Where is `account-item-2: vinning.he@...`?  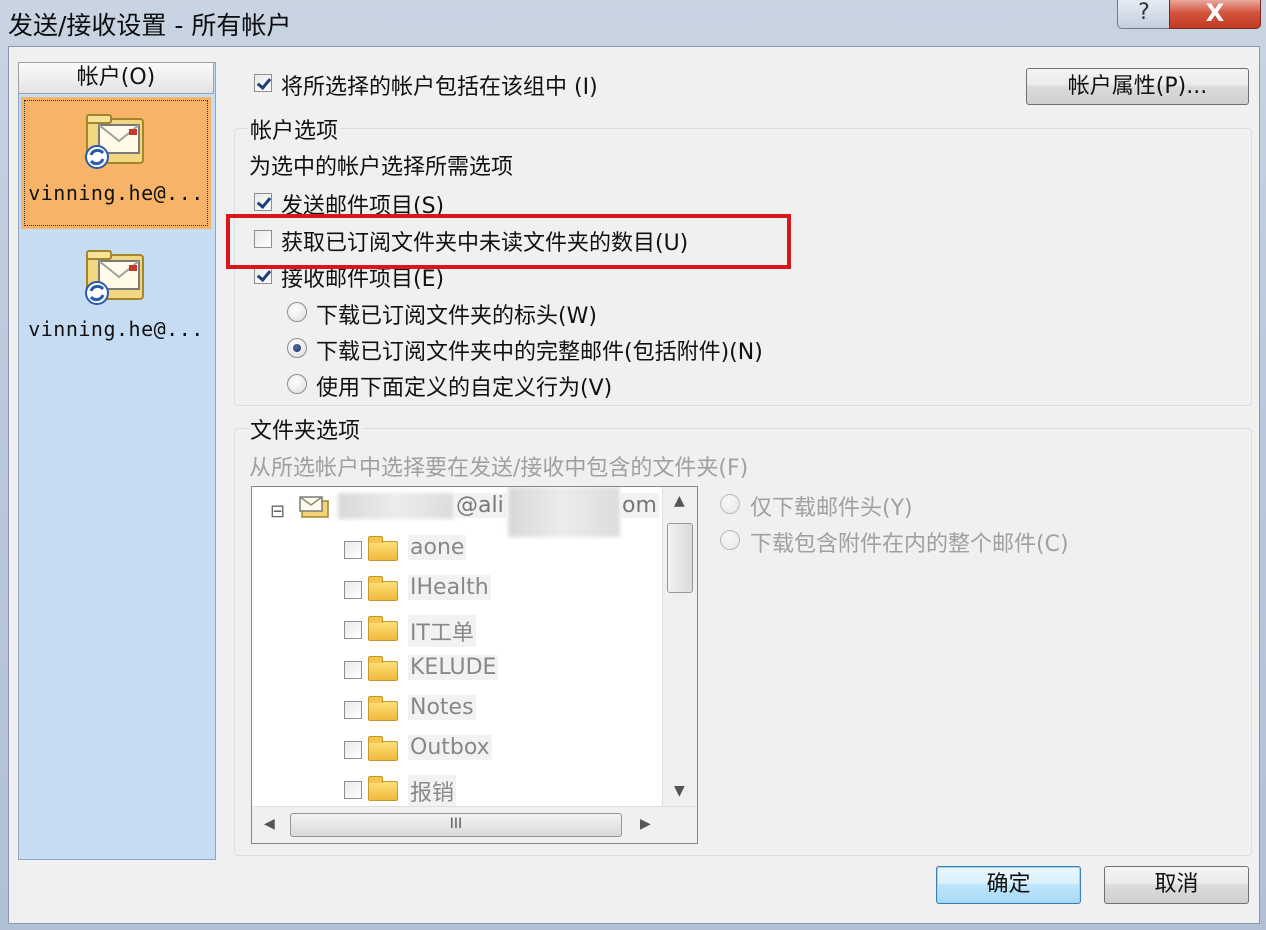
account-item-2: vinning.he@... is located at coordinates (116, 299).